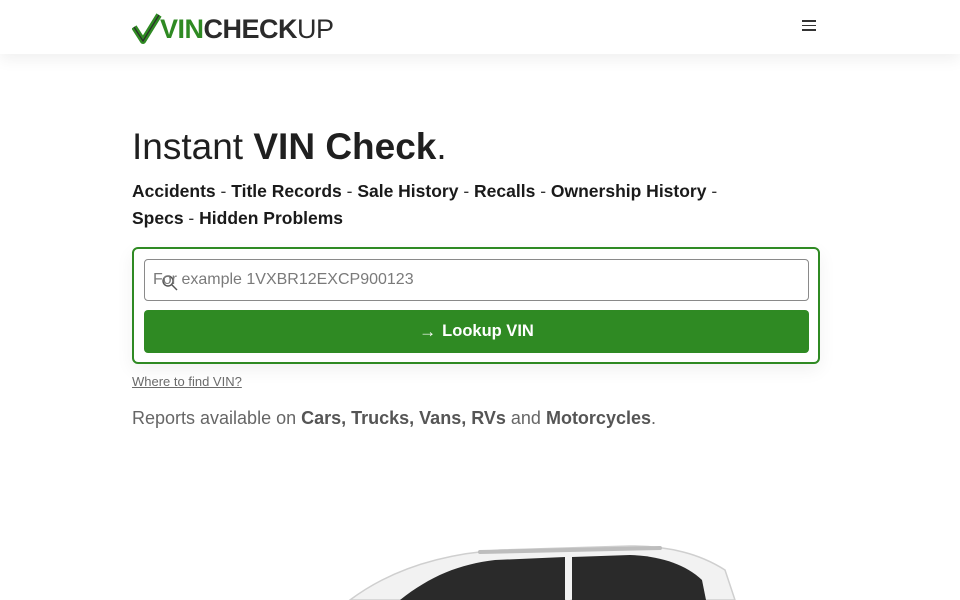  I want to click on logo-check: CHECK, so click(250, 29).